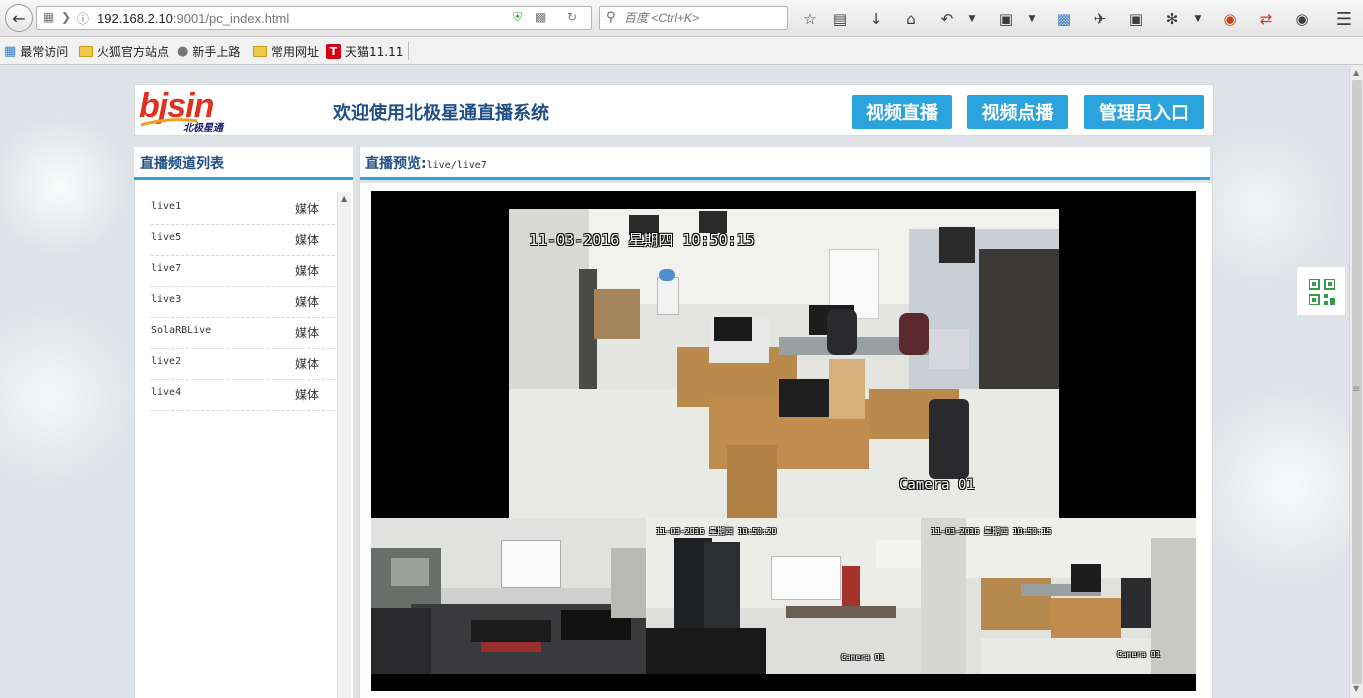  Describe the element at coordinates (1100, 19) in the screenshot. I see `train-icon: ✈` at that location.